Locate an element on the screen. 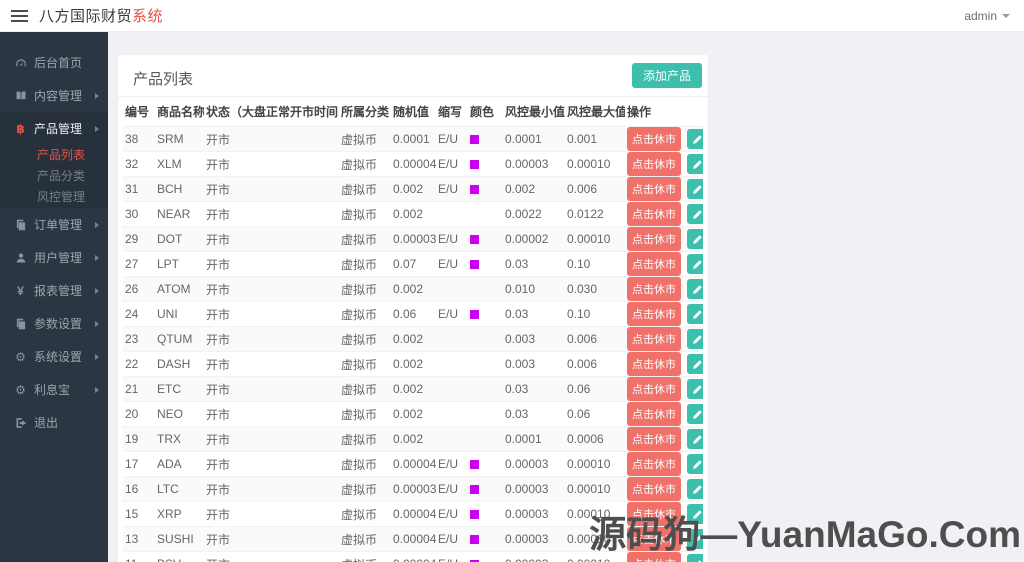 This screenshot has height=562, width=1024. sidebar-item-label: 报表管理 is located at coordinates (58, 291).